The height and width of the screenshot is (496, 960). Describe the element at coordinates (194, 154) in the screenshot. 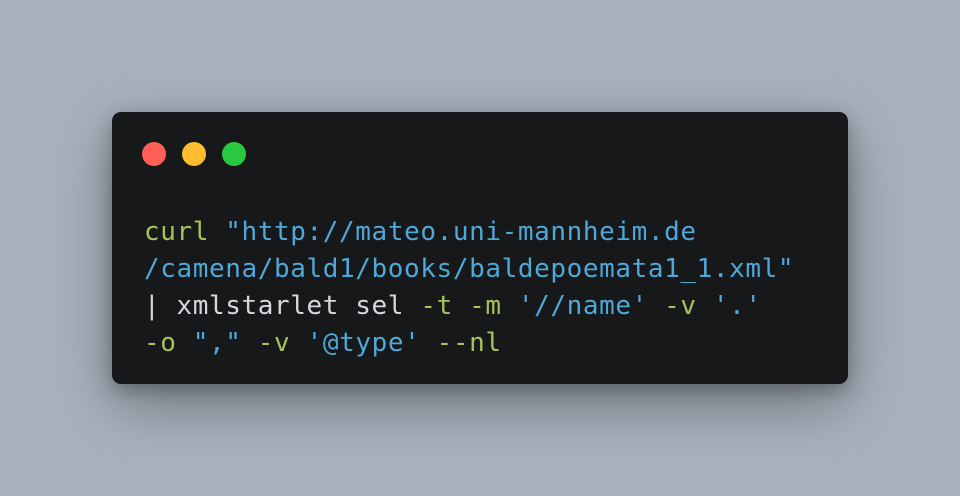

I see `minimize-button` at that location.